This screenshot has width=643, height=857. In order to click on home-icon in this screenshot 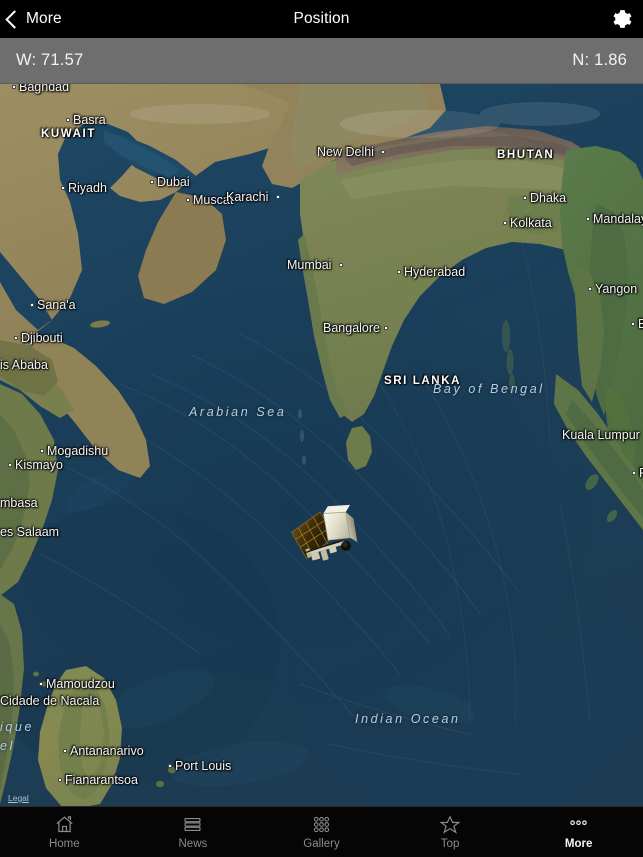, I will do `click(64, 825)`.